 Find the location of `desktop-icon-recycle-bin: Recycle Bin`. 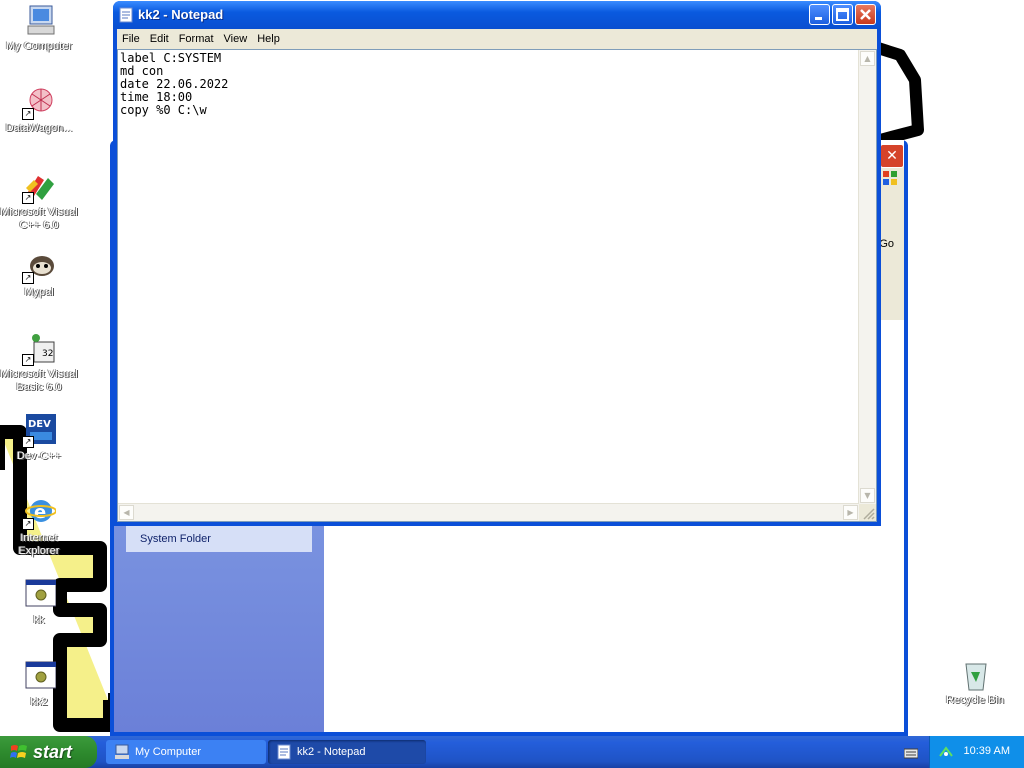

desktop-icon-recycle-bin: Recycle Bin is located at coordinates (975, 682).